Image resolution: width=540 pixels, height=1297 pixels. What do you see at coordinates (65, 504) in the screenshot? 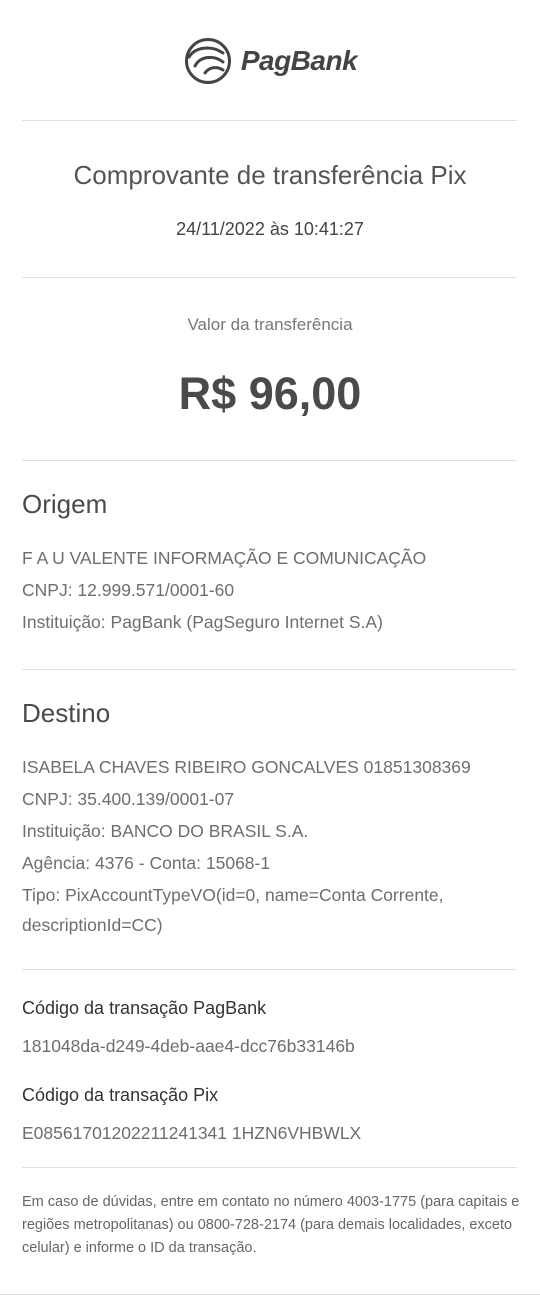
I see `origin-section-title: Origem` at bounding box center [65, 504].